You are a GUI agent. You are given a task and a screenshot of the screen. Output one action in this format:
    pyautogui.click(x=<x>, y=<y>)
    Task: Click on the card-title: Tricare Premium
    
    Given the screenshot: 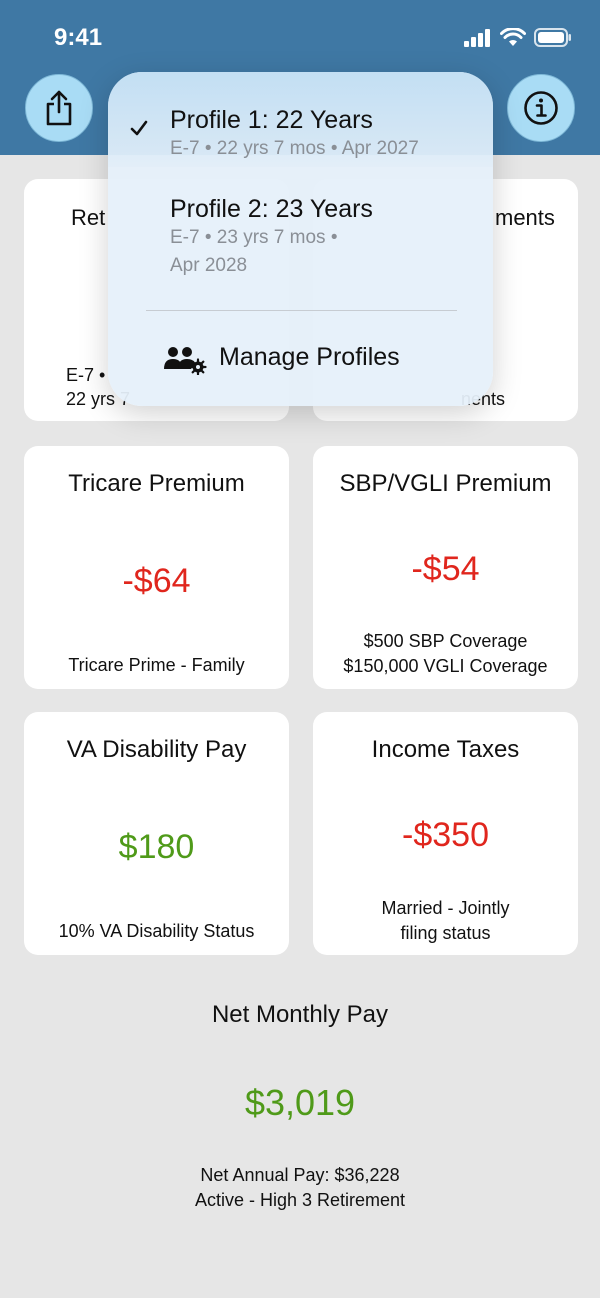 What is the action you would take?
    pyautogui.click(x=156, y=483)
    